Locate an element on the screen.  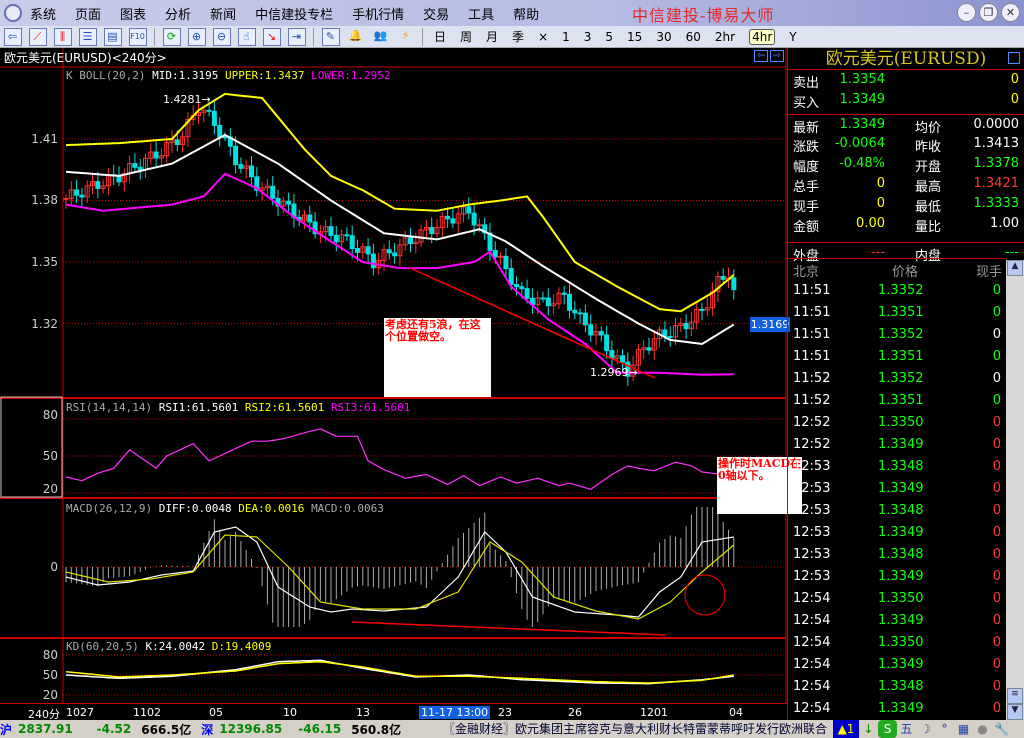
quote-label: 涨跌 is located at coordinates (806, 147).